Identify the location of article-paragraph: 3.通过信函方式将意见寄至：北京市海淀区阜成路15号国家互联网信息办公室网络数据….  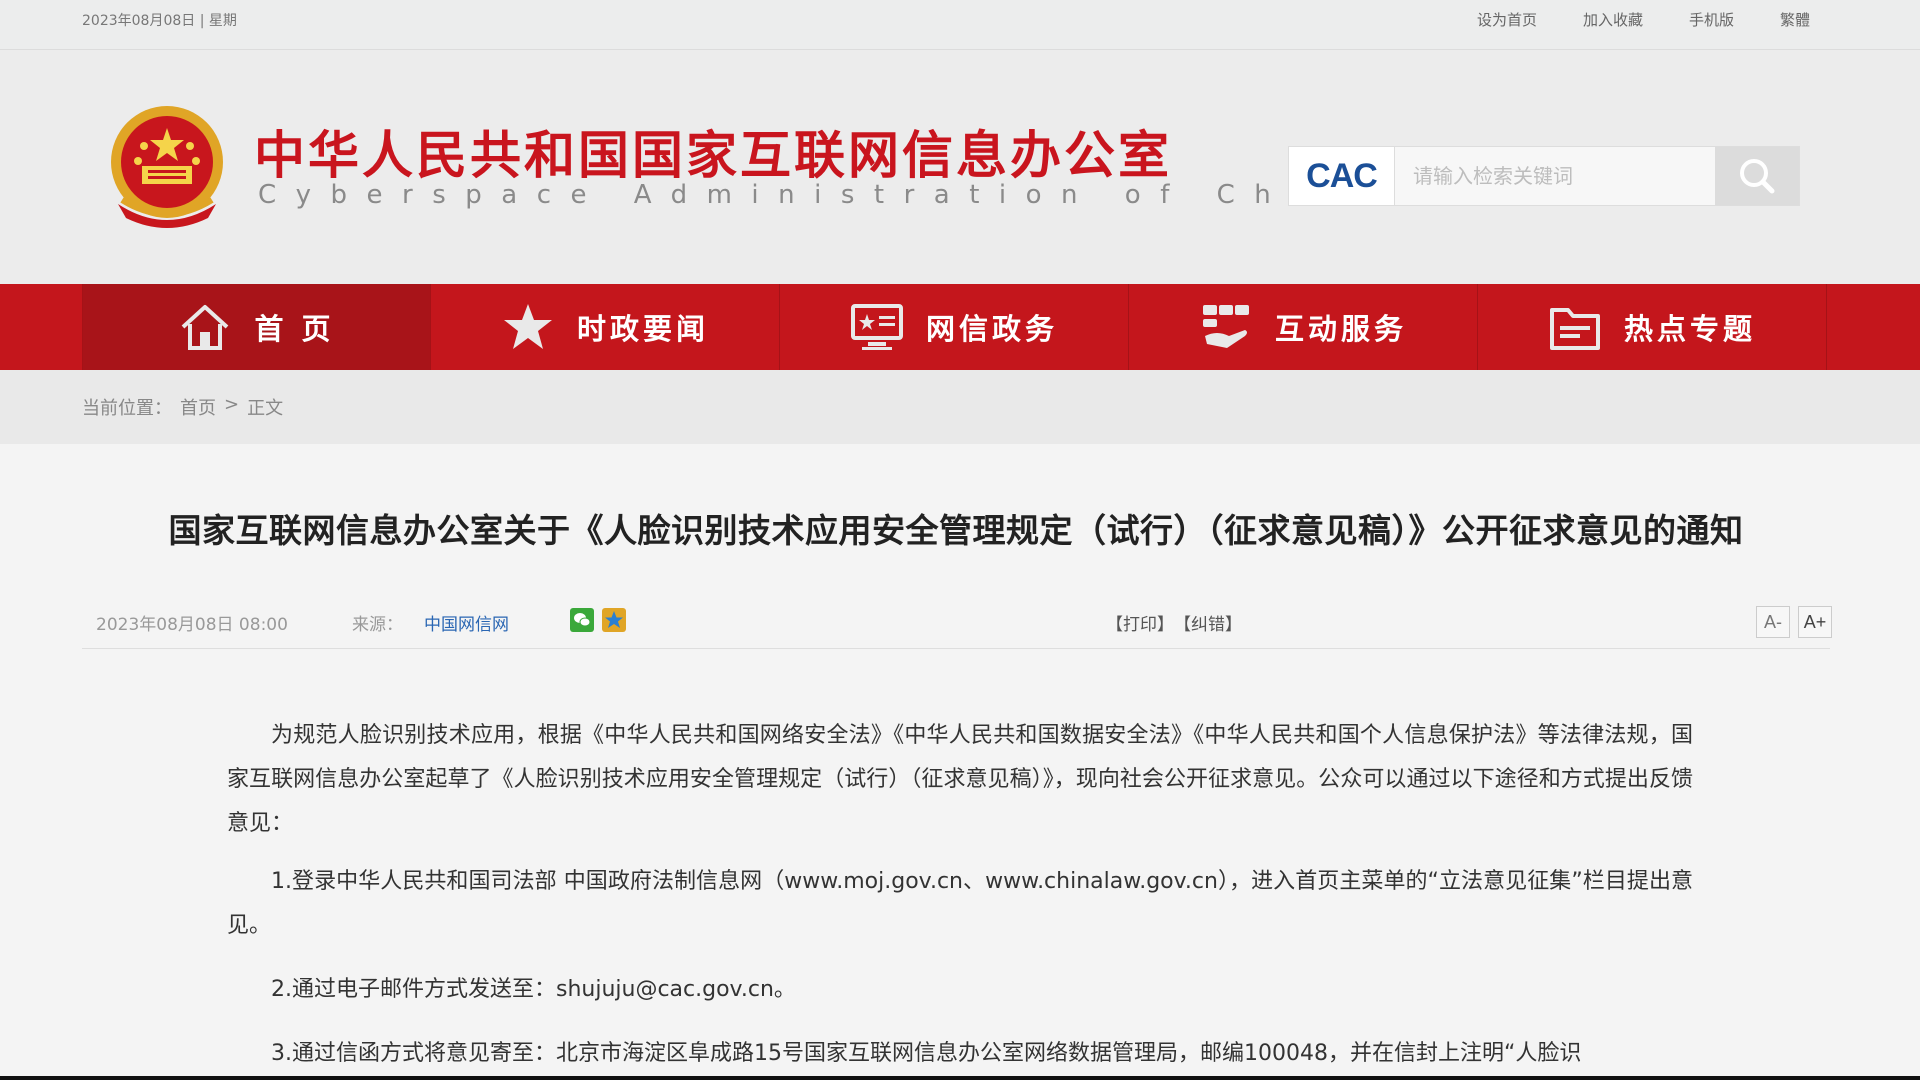
(926, 1053).